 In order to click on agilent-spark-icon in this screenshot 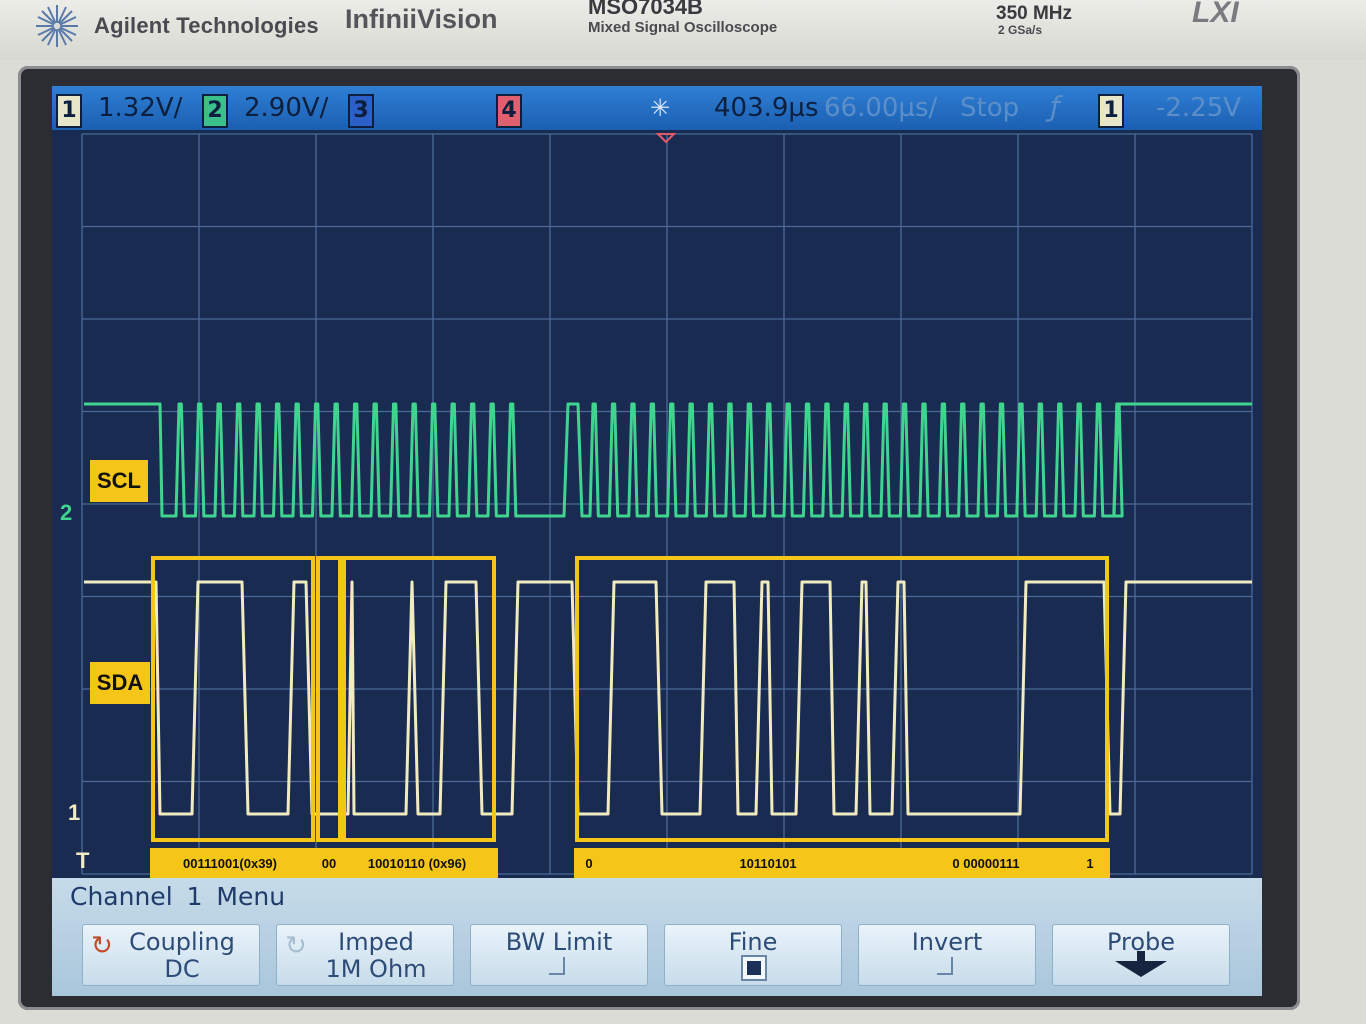, I will do `click(57, 26)`.